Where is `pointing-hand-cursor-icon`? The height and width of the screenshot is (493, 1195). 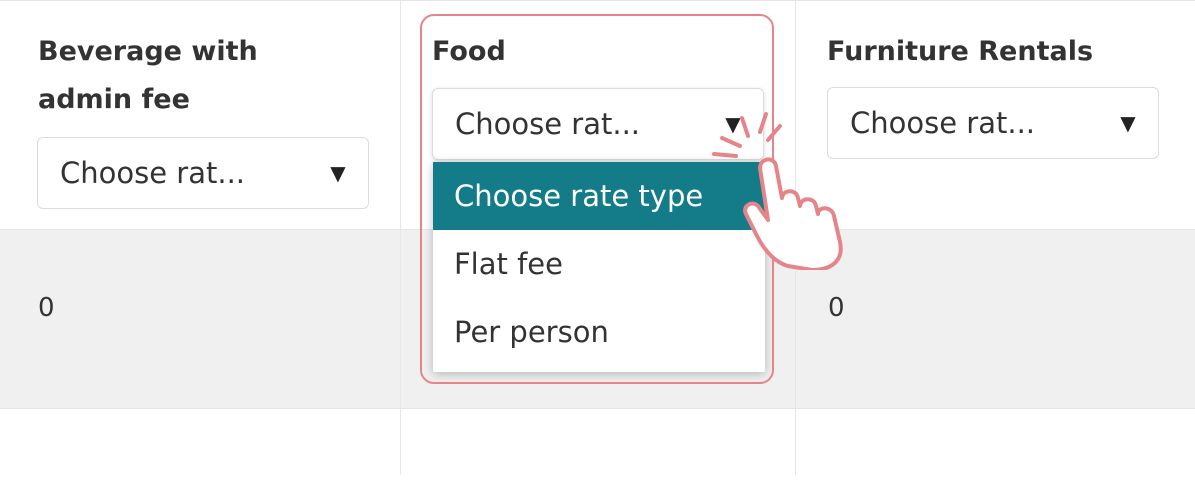
pointing-hand-cursor-icon is located at coordinates (777, 191).